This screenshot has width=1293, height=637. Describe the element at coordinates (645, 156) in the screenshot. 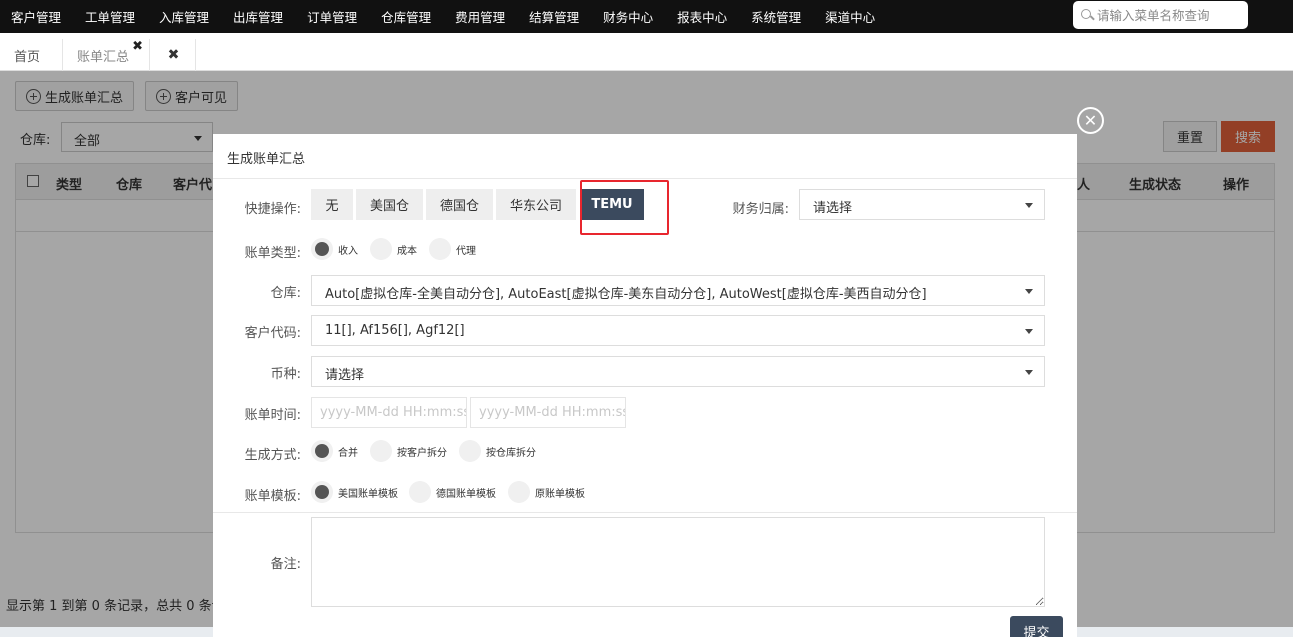

I see `modal-title: 生成账单汇总` at that location.